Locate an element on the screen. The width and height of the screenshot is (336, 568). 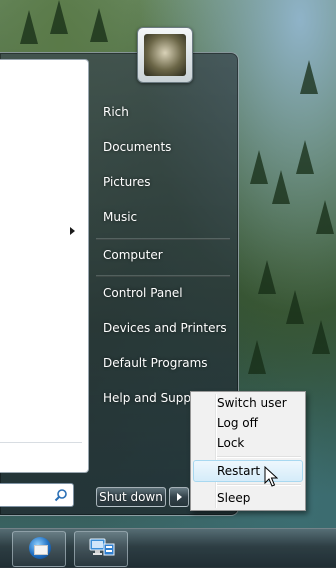
thunderbird-icon is located at coordinates (40, 548).